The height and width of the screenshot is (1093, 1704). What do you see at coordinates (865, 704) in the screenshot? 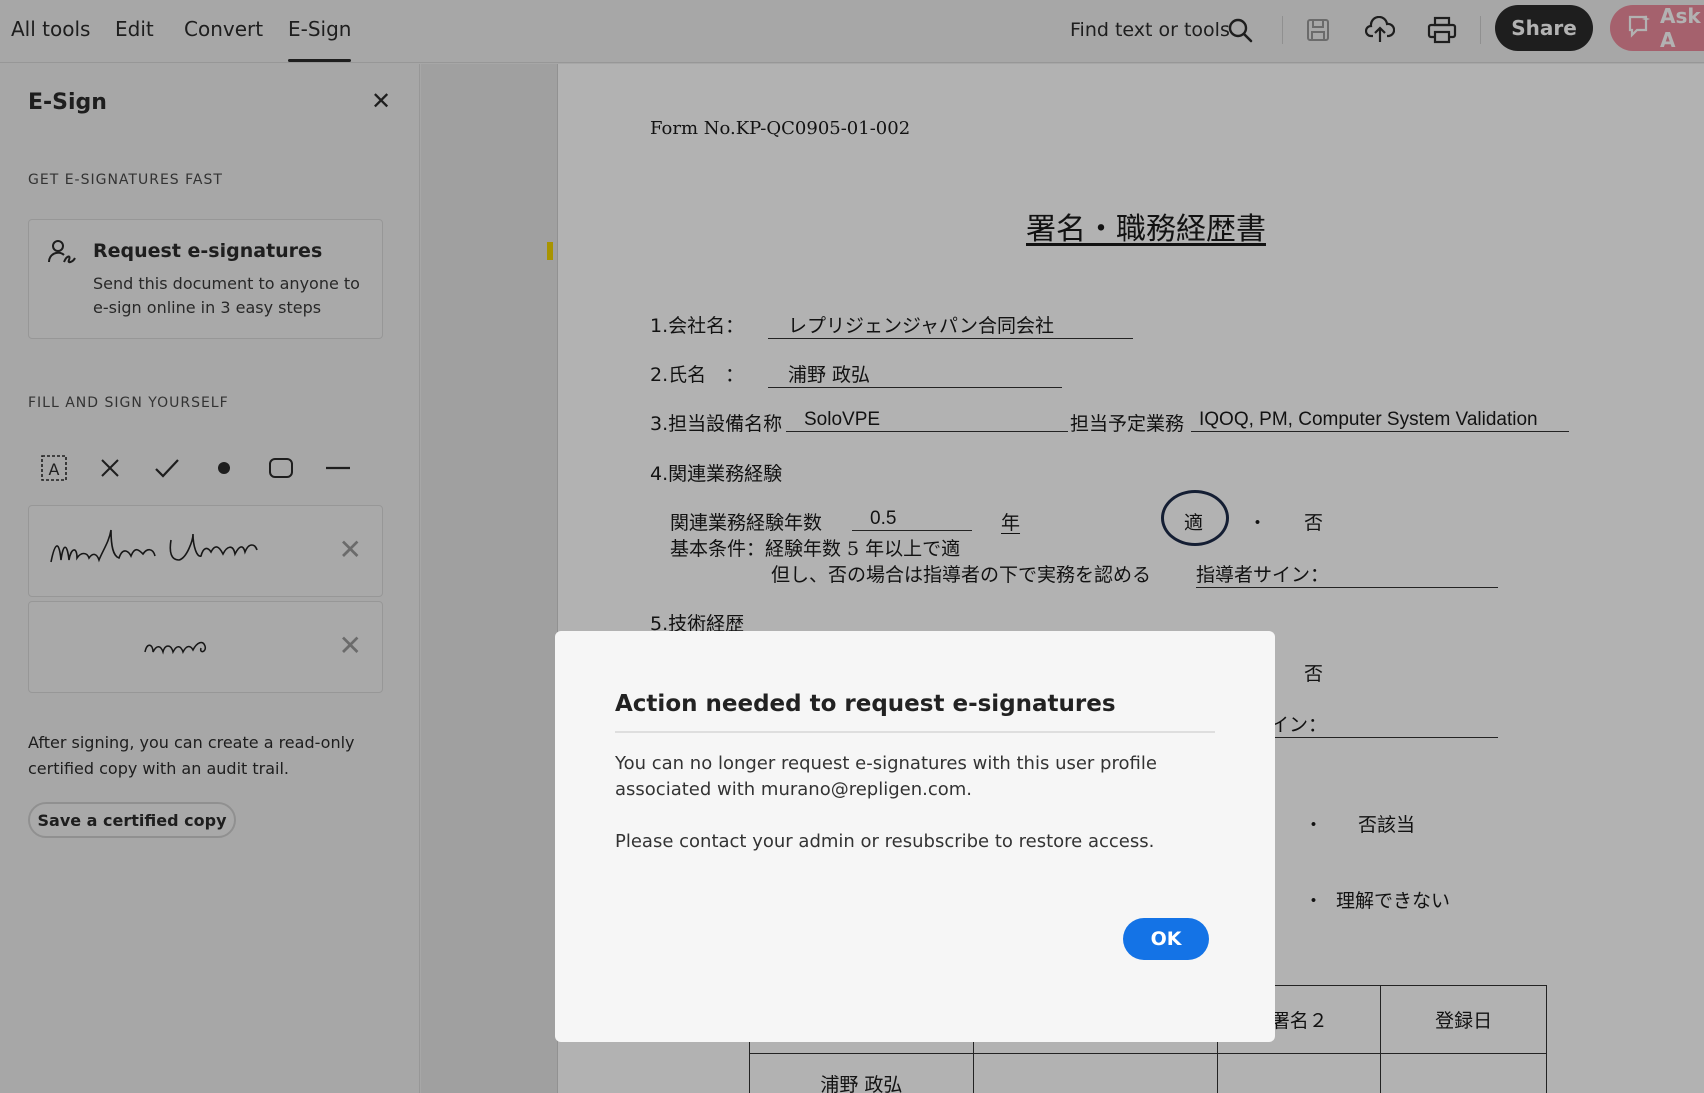
I see `dialog-title: Action needed to request e-signatures` at bounding box center [865, 704].